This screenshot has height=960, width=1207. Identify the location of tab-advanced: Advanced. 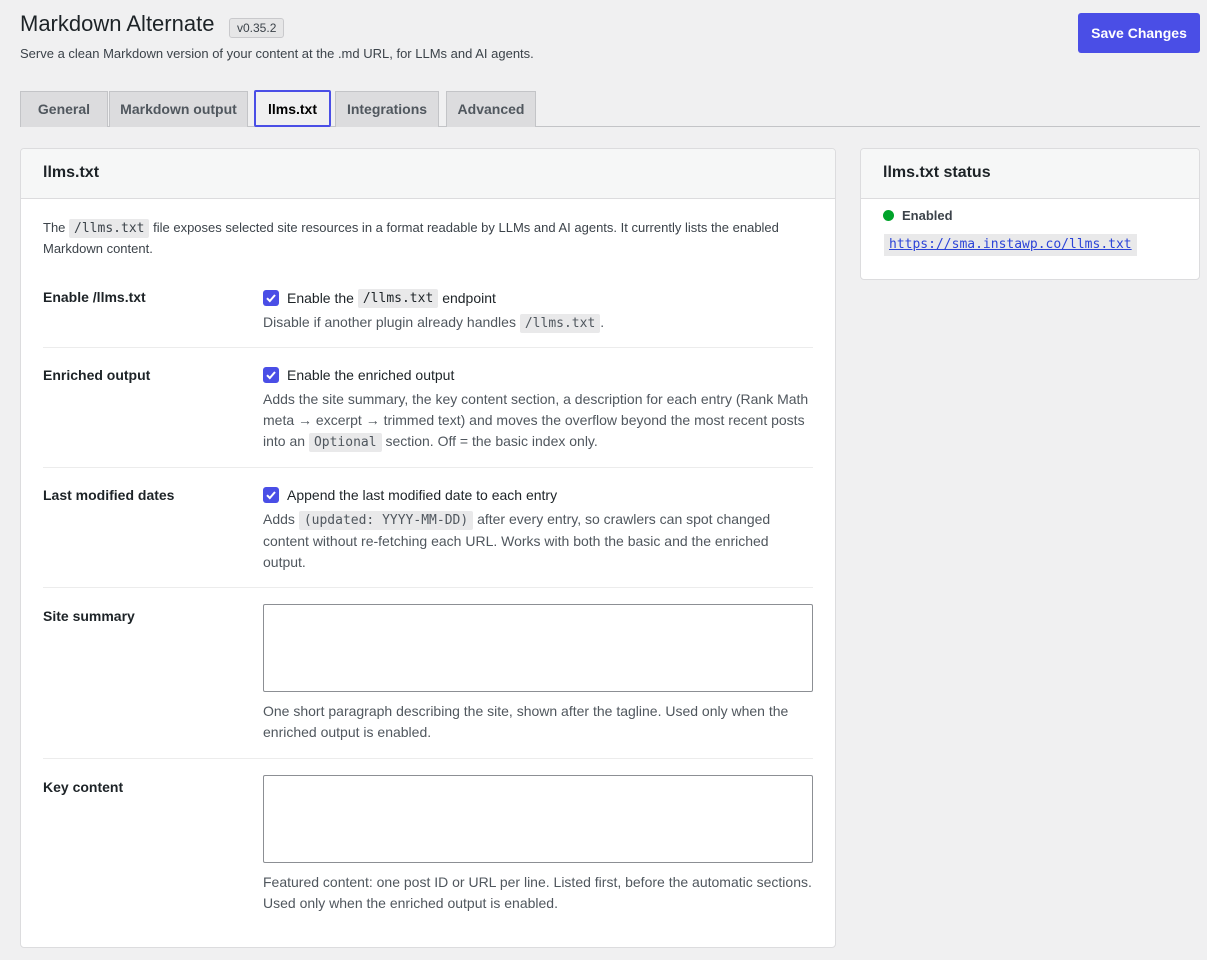
(491, 109).